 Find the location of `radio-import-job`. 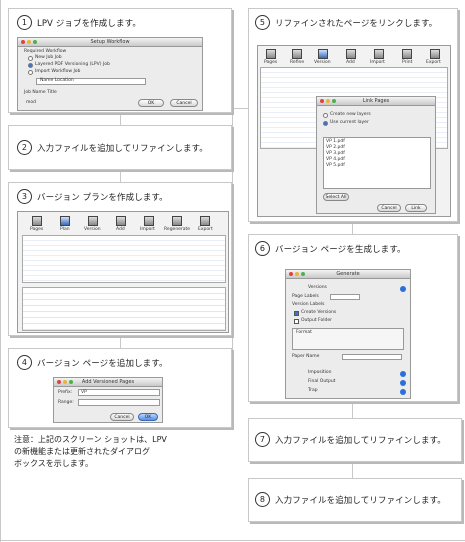

radio-import-job is located at coordinates (30, 72).